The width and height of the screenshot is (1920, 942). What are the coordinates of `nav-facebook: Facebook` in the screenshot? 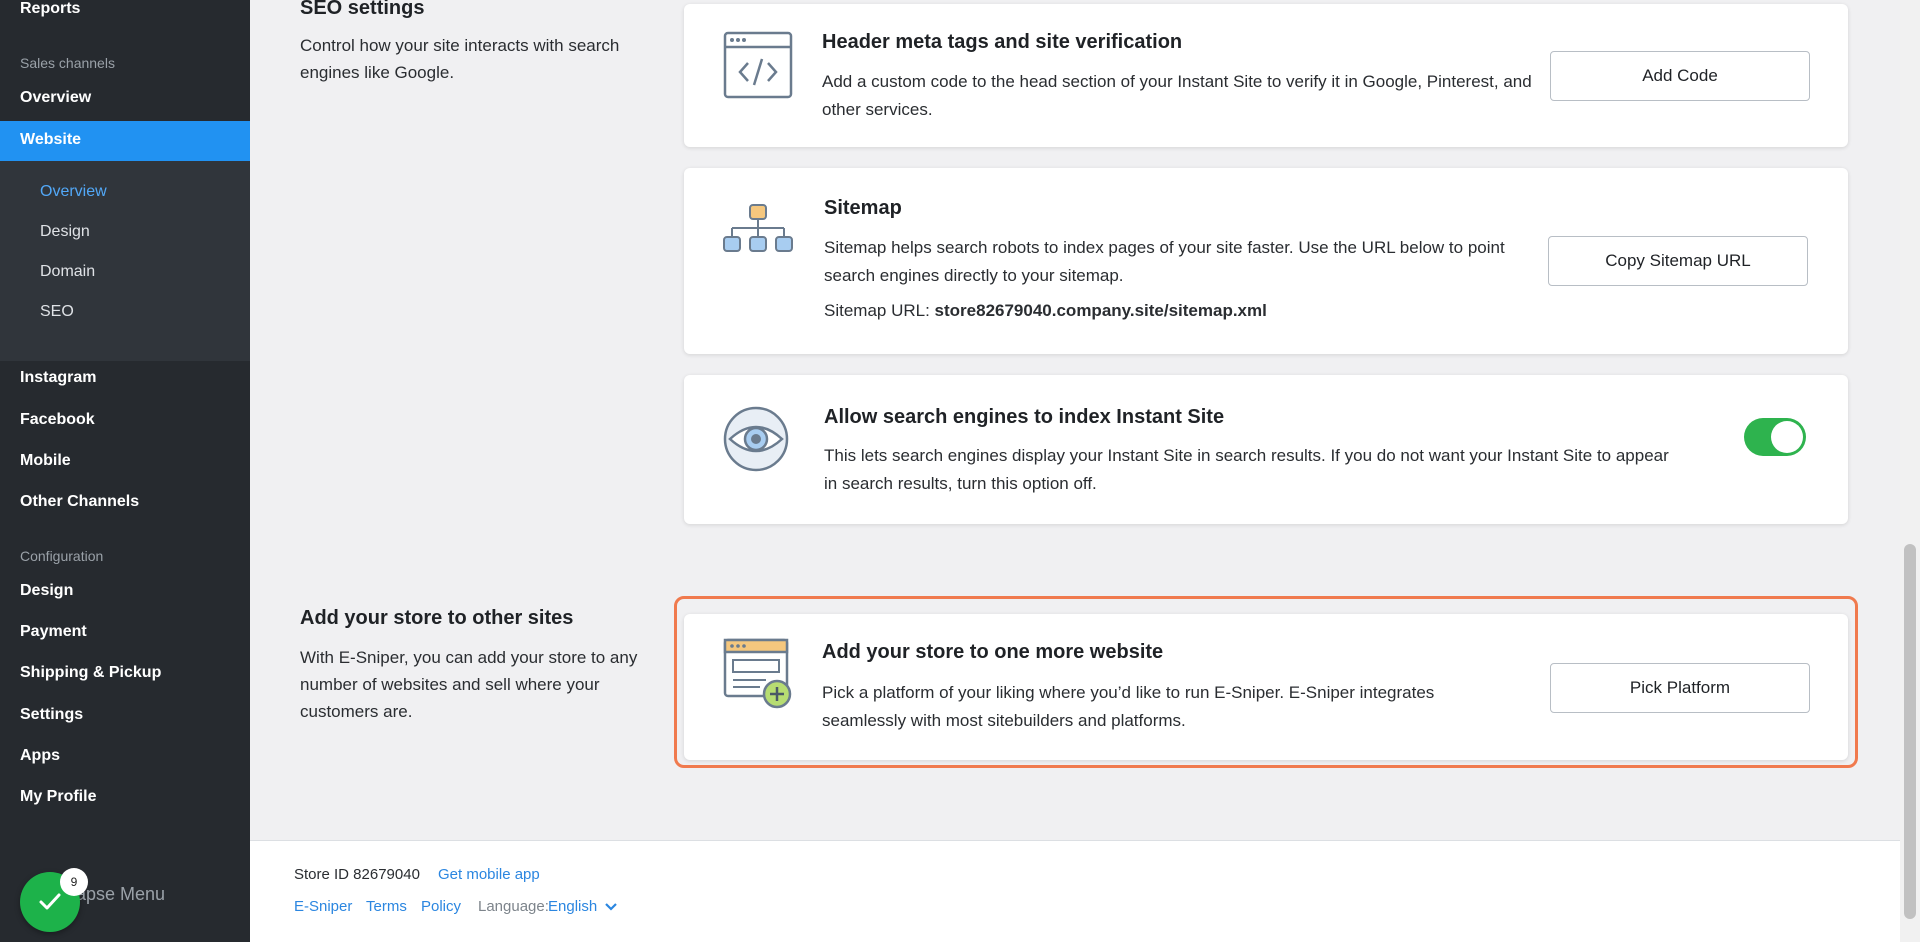 It's located at (57, 420).